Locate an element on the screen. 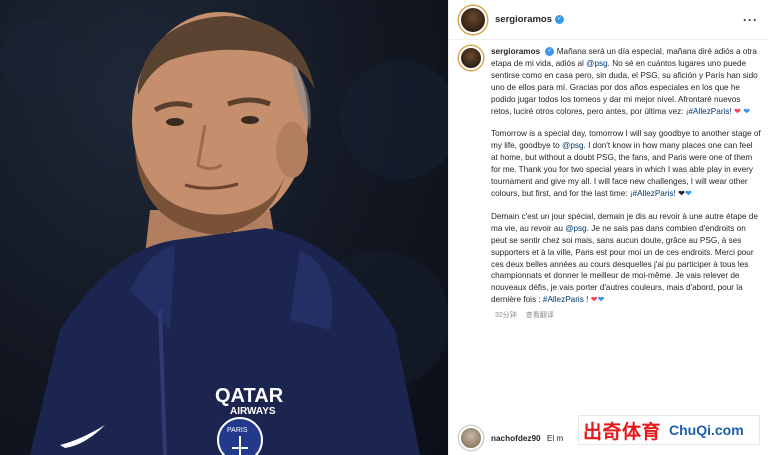 The height and width of the screenshot is (455, 768). commenter-avatar is located at coordinates (471, 438).